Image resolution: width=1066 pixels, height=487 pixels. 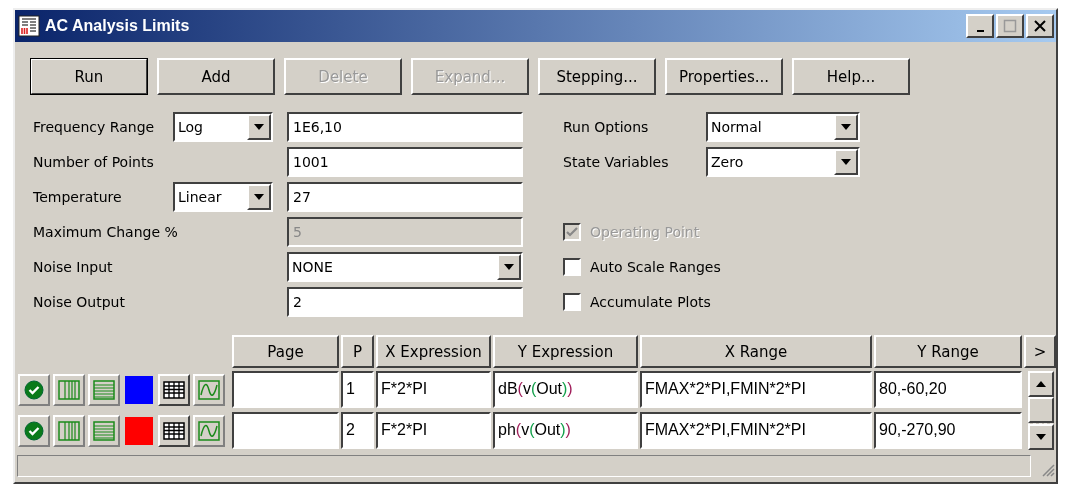 What do you see at coordinates (357, 351) in the screenshot?
I see `column-header: P` at bounding box center [357, 351].